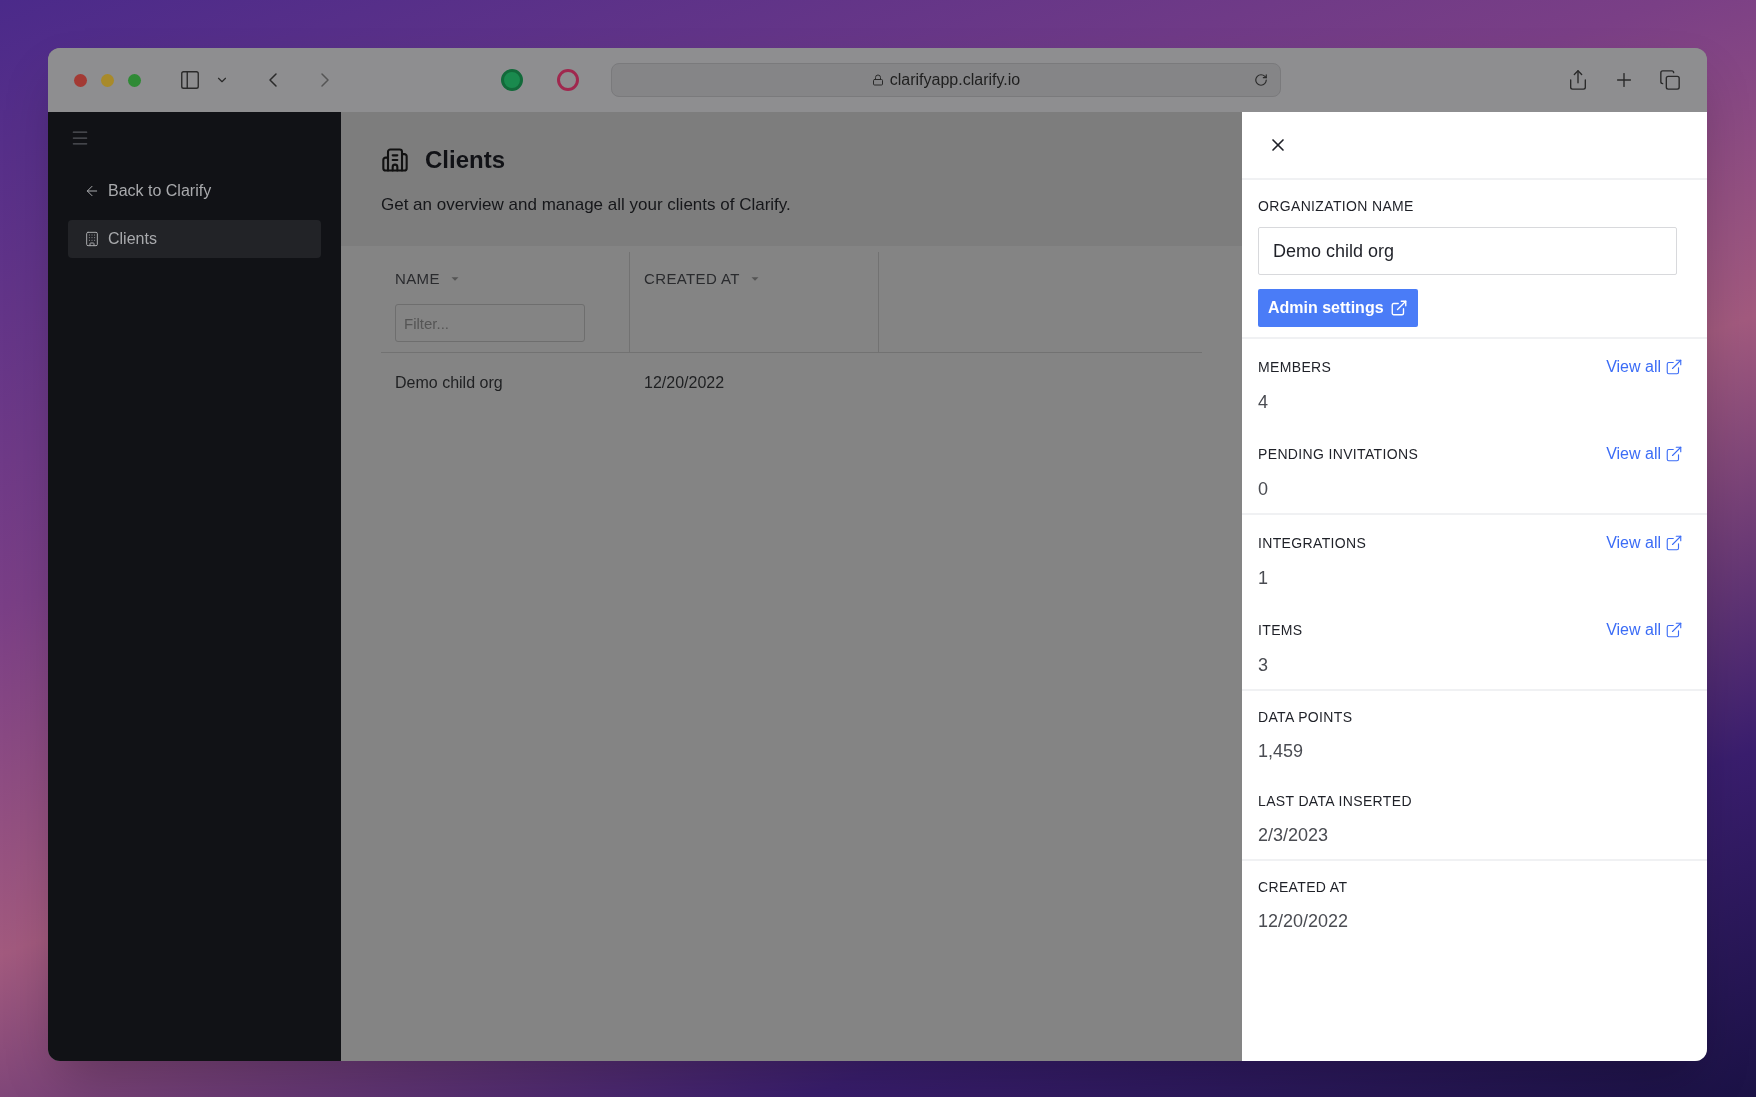 The height and width of the screenshot is (1097, 1756). I want to click on zoom-window-button, so click(134, 80).